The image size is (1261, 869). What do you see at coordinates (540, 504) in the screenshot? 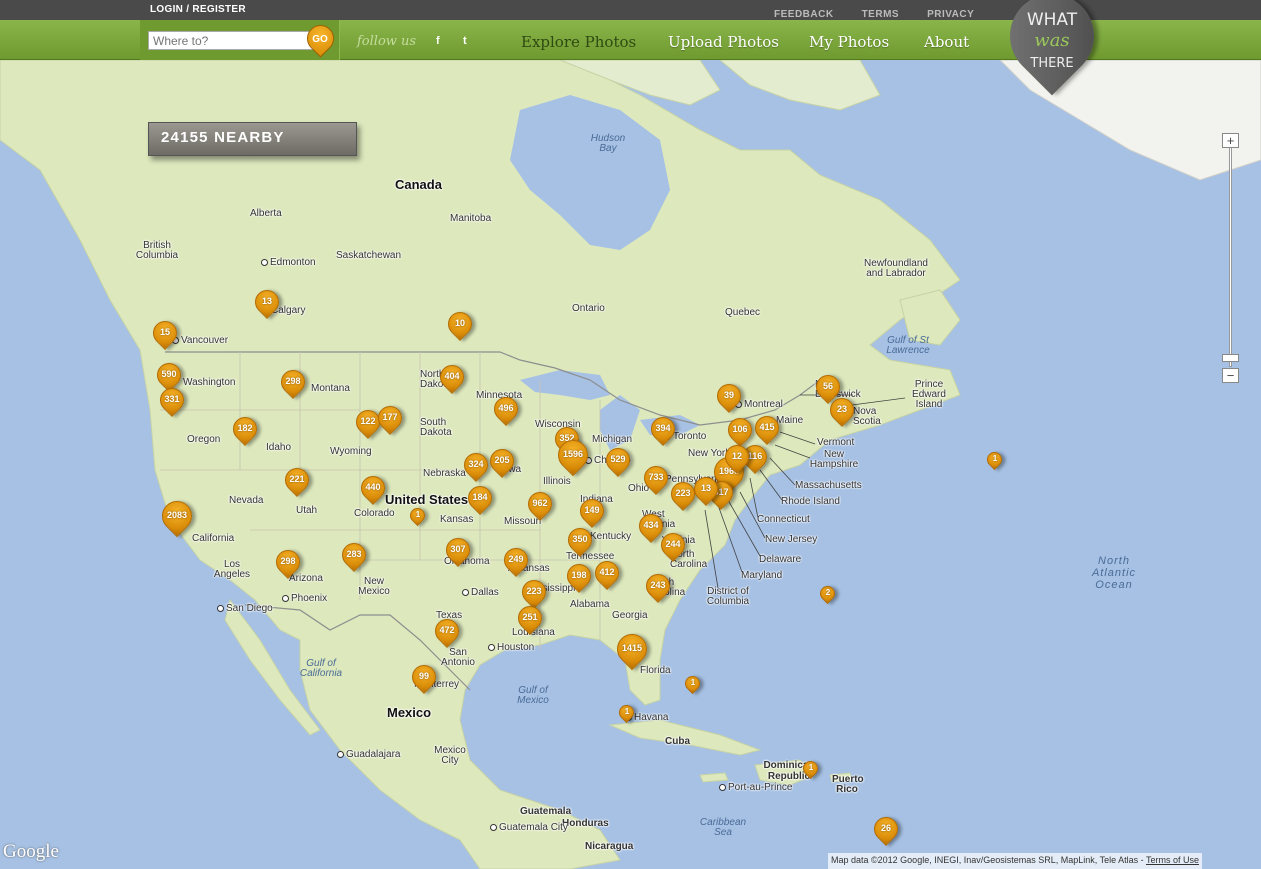
I see `photo-marker: 962` at bounding box center [540, 504].